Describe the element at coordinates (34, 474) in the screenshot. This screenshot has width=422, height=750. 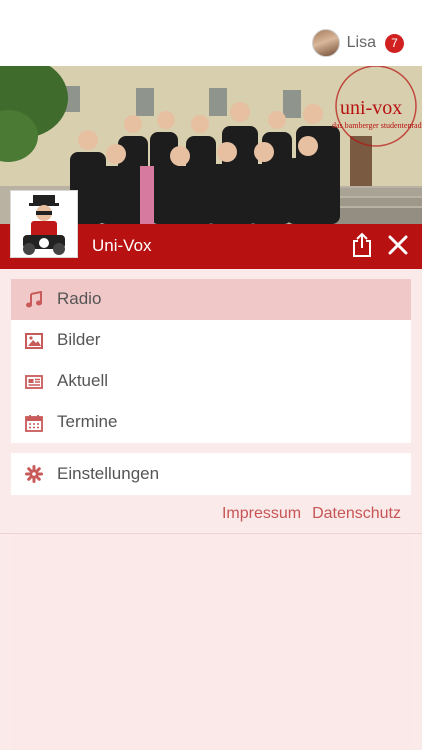
I see `gear-icon` at that location.